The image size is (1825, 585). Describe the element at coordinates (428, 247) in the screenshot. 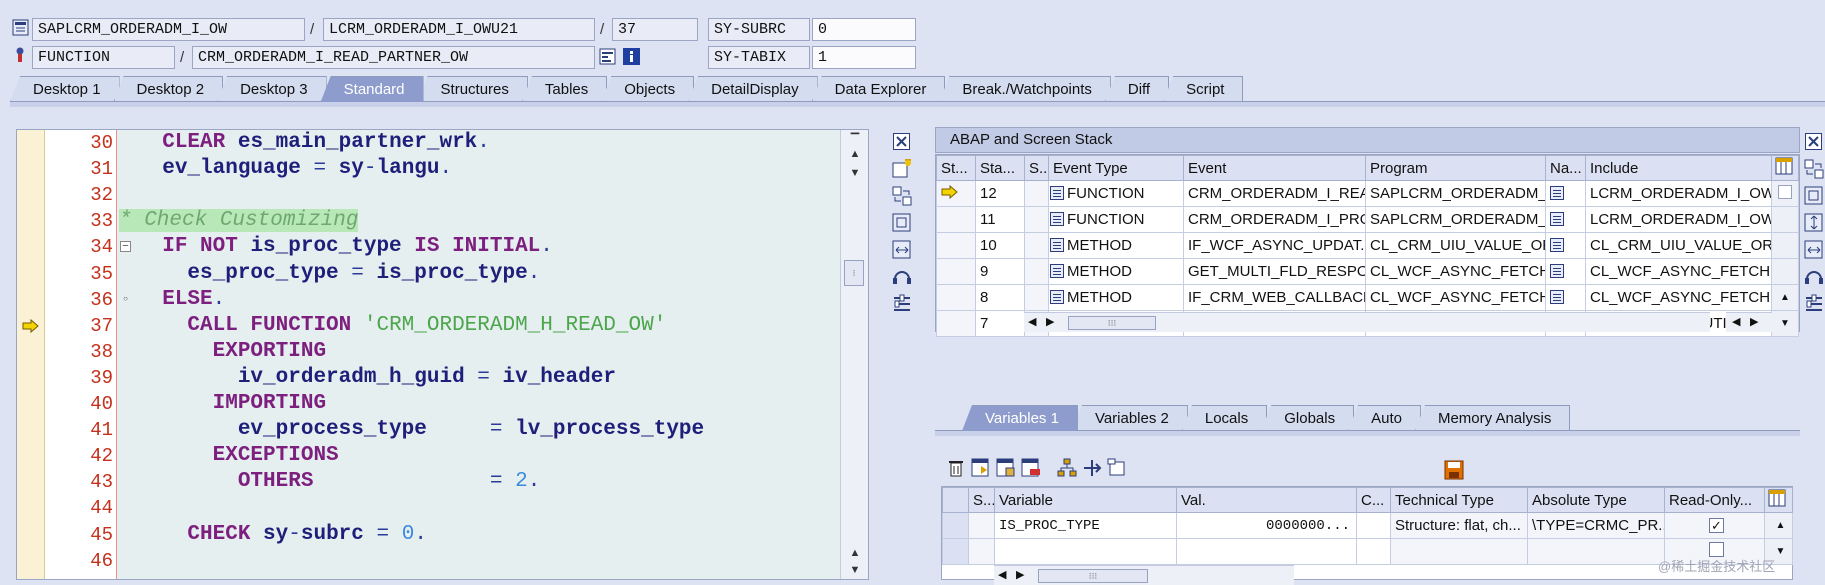

I see `code-line: −34 IF NOT is_proc_type IS INITIAL.` at that location.